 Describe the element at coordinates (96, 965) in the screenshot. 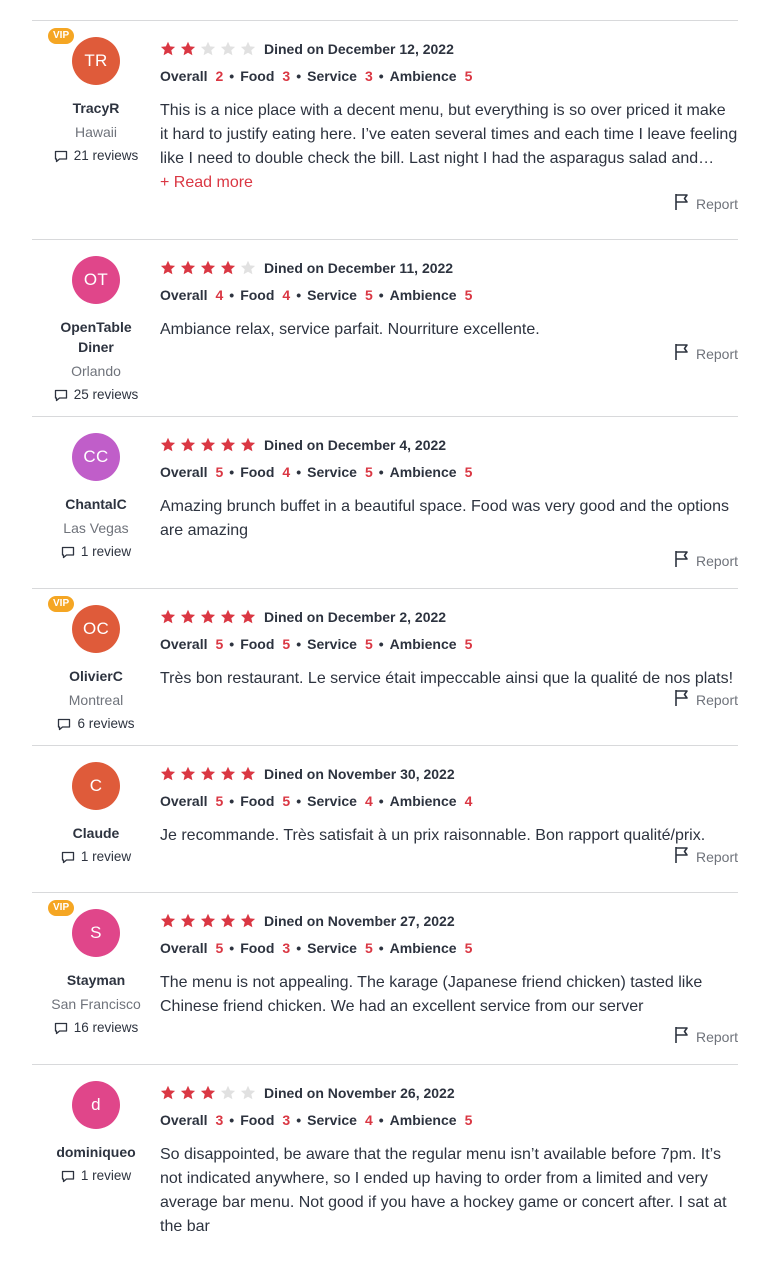

I see `reviewer-info: S VIP Stayman San Francisco 16 reviews` at that location.